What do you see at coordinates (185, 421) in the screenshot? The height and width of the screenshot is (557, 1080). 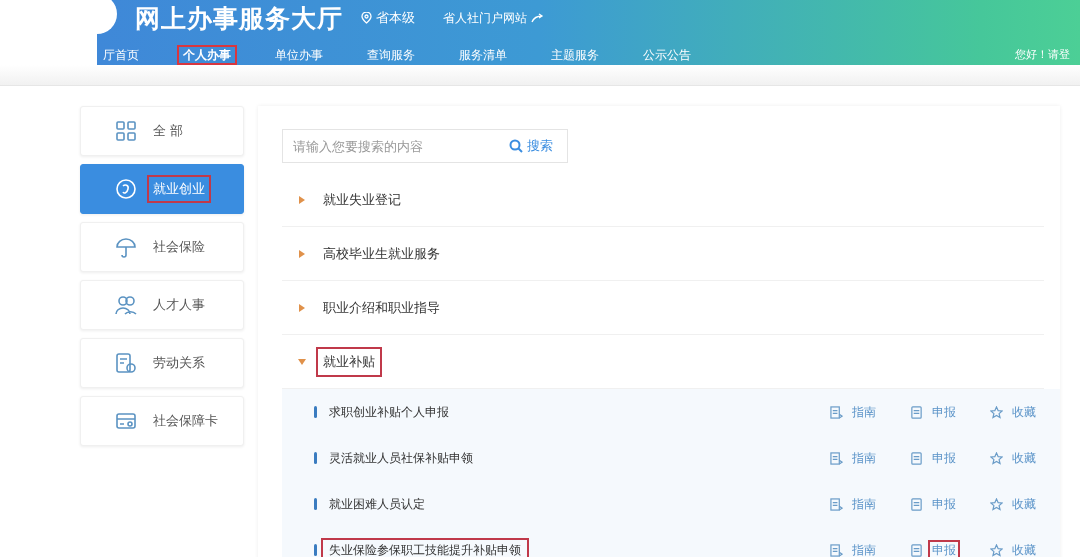 I see `sidebar-label: 社会保障卡` at bounding box center [185, 421].